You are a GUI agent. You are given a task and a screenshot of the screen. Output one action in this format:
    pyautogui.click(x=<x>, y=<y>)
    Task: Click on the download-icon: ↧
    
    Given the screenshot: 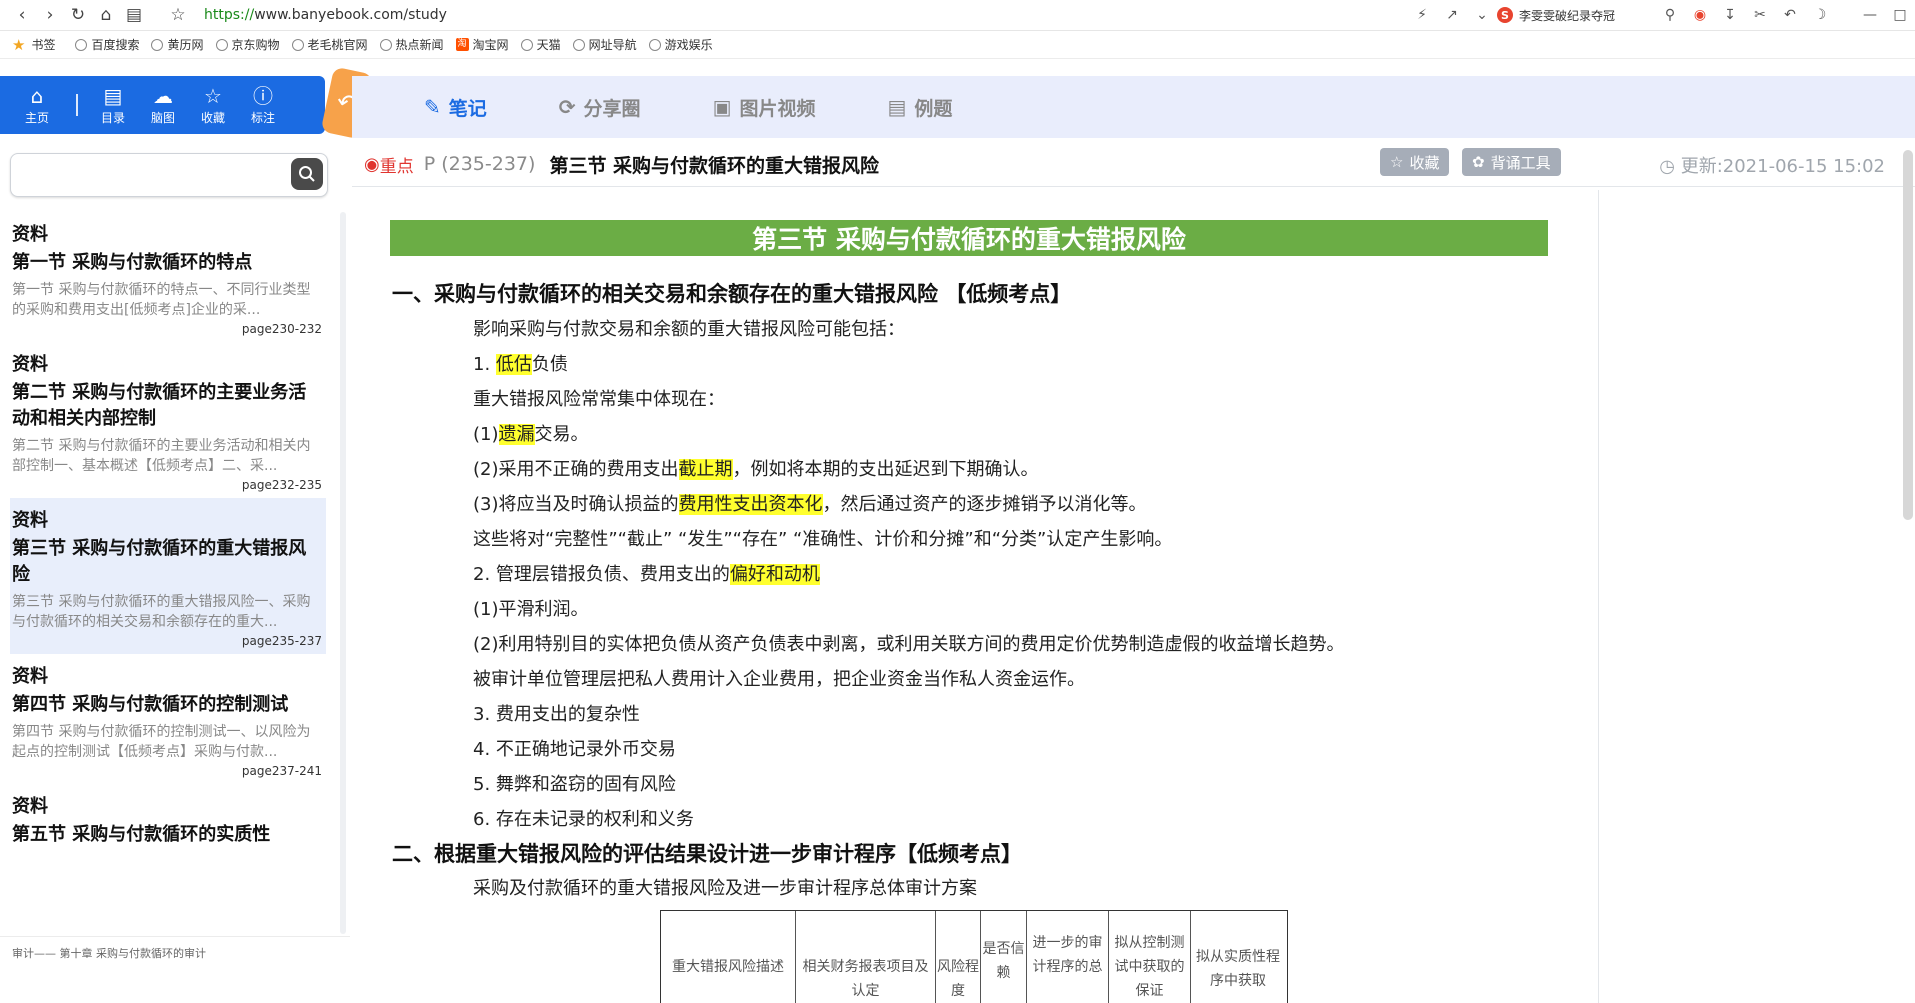 What is the action you would take?
    pyautogui.click(x=1730, y=15)
    